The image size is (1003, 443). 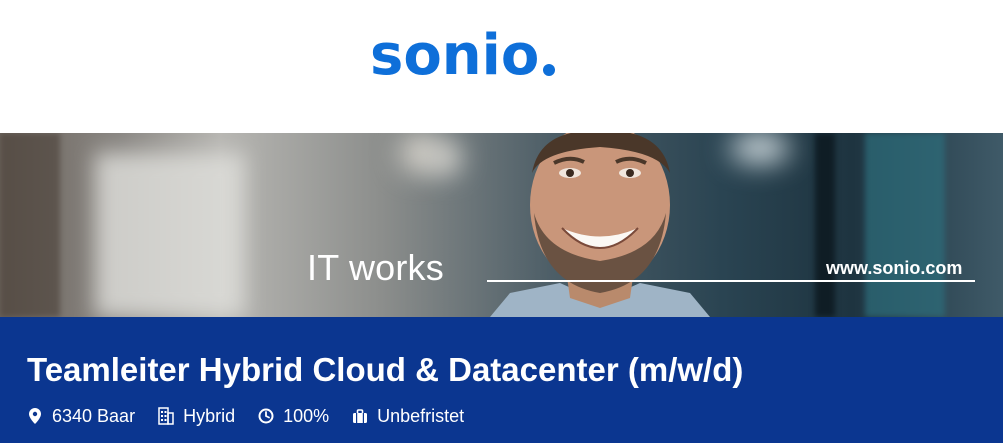 I want to click on location-pin-icon, so click(x=35, y=416).